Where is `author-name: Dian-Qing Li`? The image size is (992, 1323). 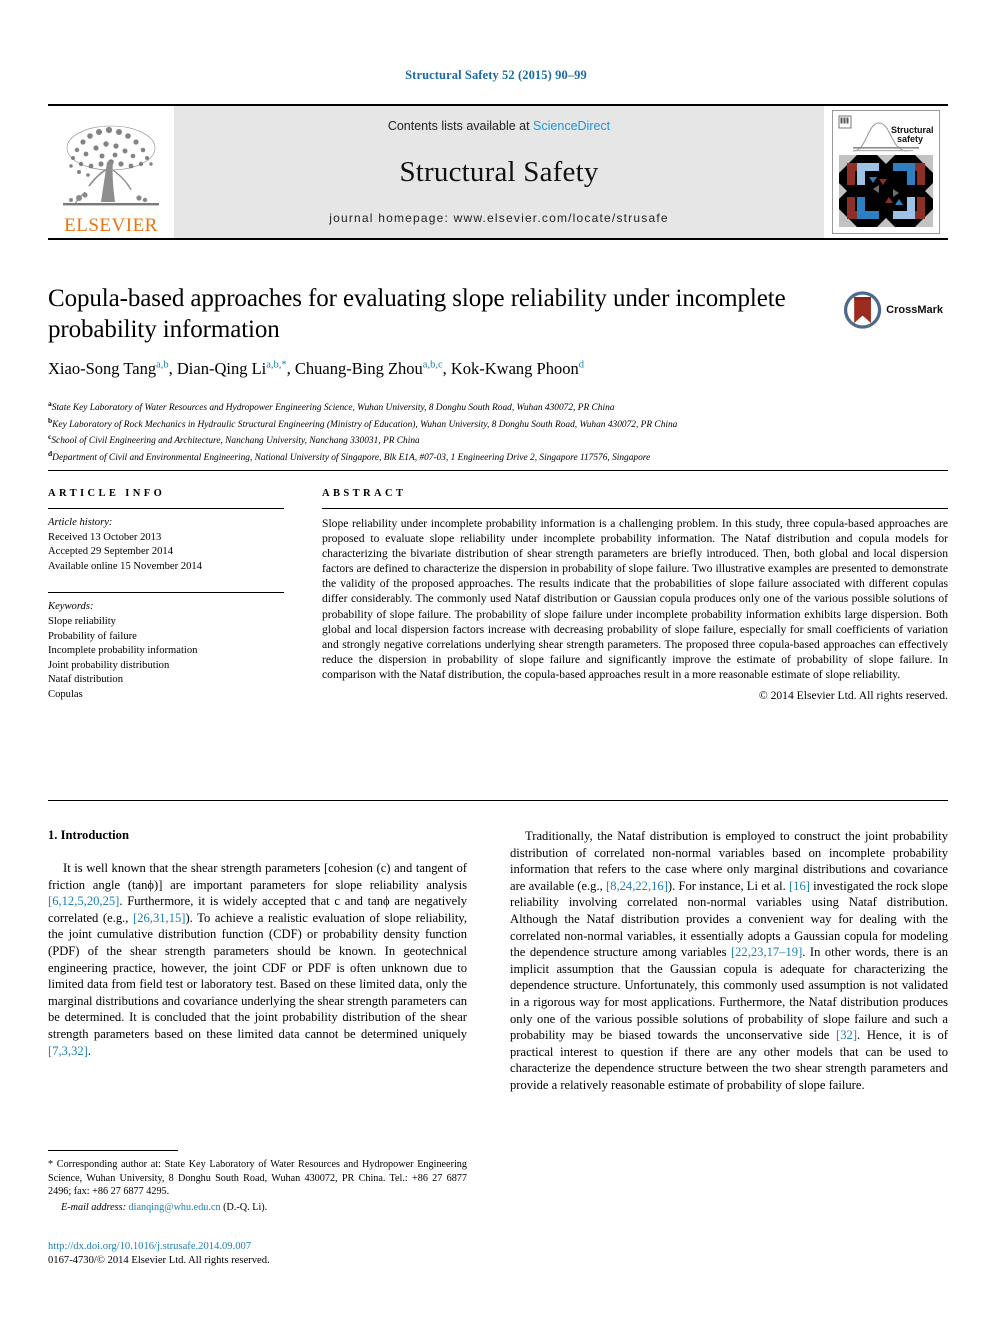
author-name: Dian-Qing Li is located at coordinates (221, 368).